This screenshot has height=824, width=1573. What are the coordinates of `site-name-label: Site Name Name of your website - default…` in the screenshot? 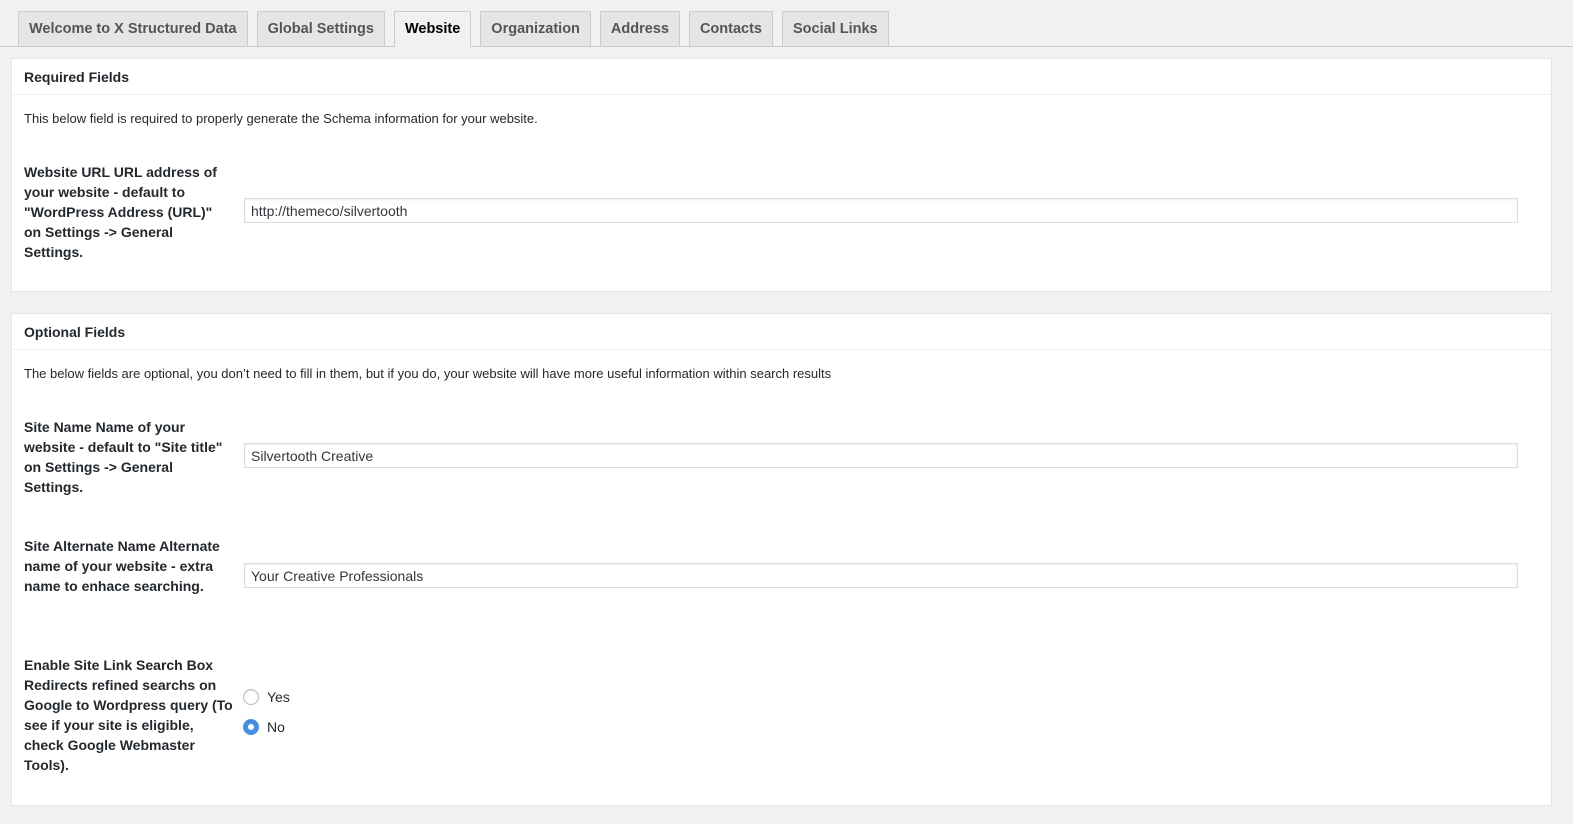 It's located at (123, 457).